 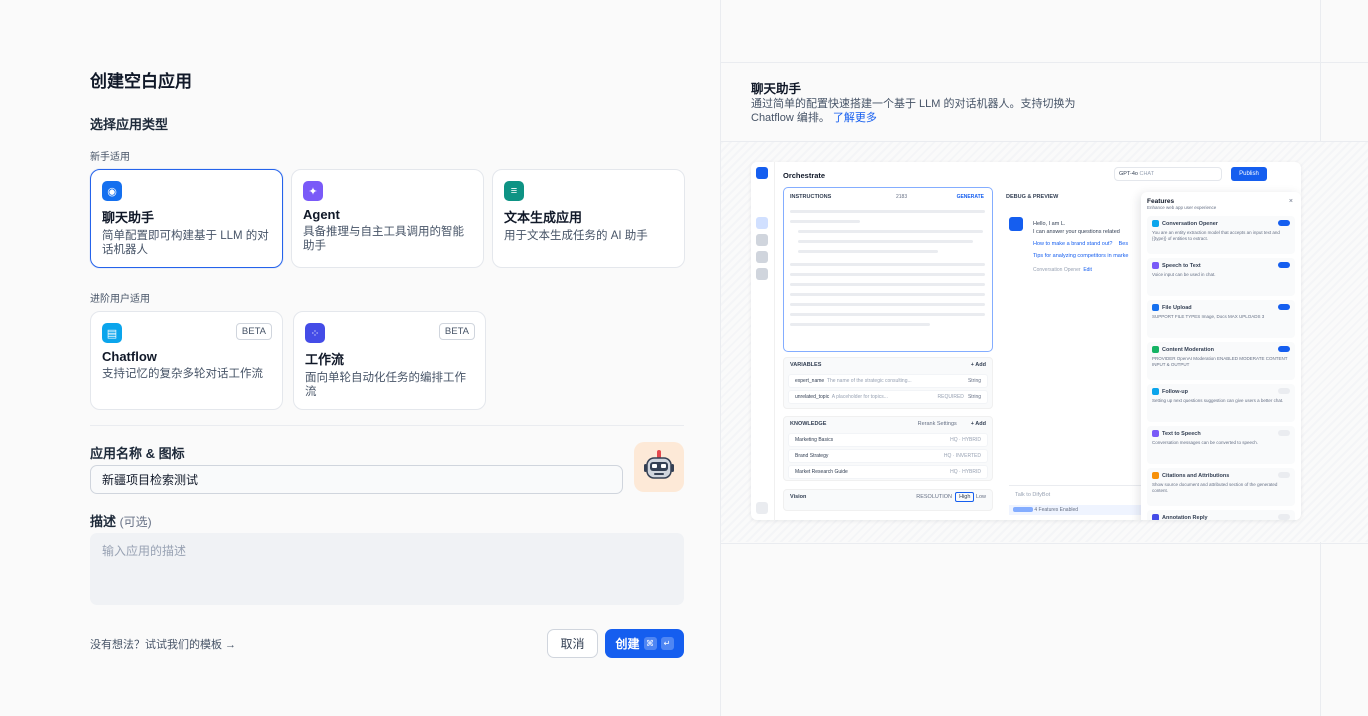 I want to click on app-type-card: ⁘ 工作流 面向单轮自动化任务的编排工作流 BETA, so click(x=389, y=360).